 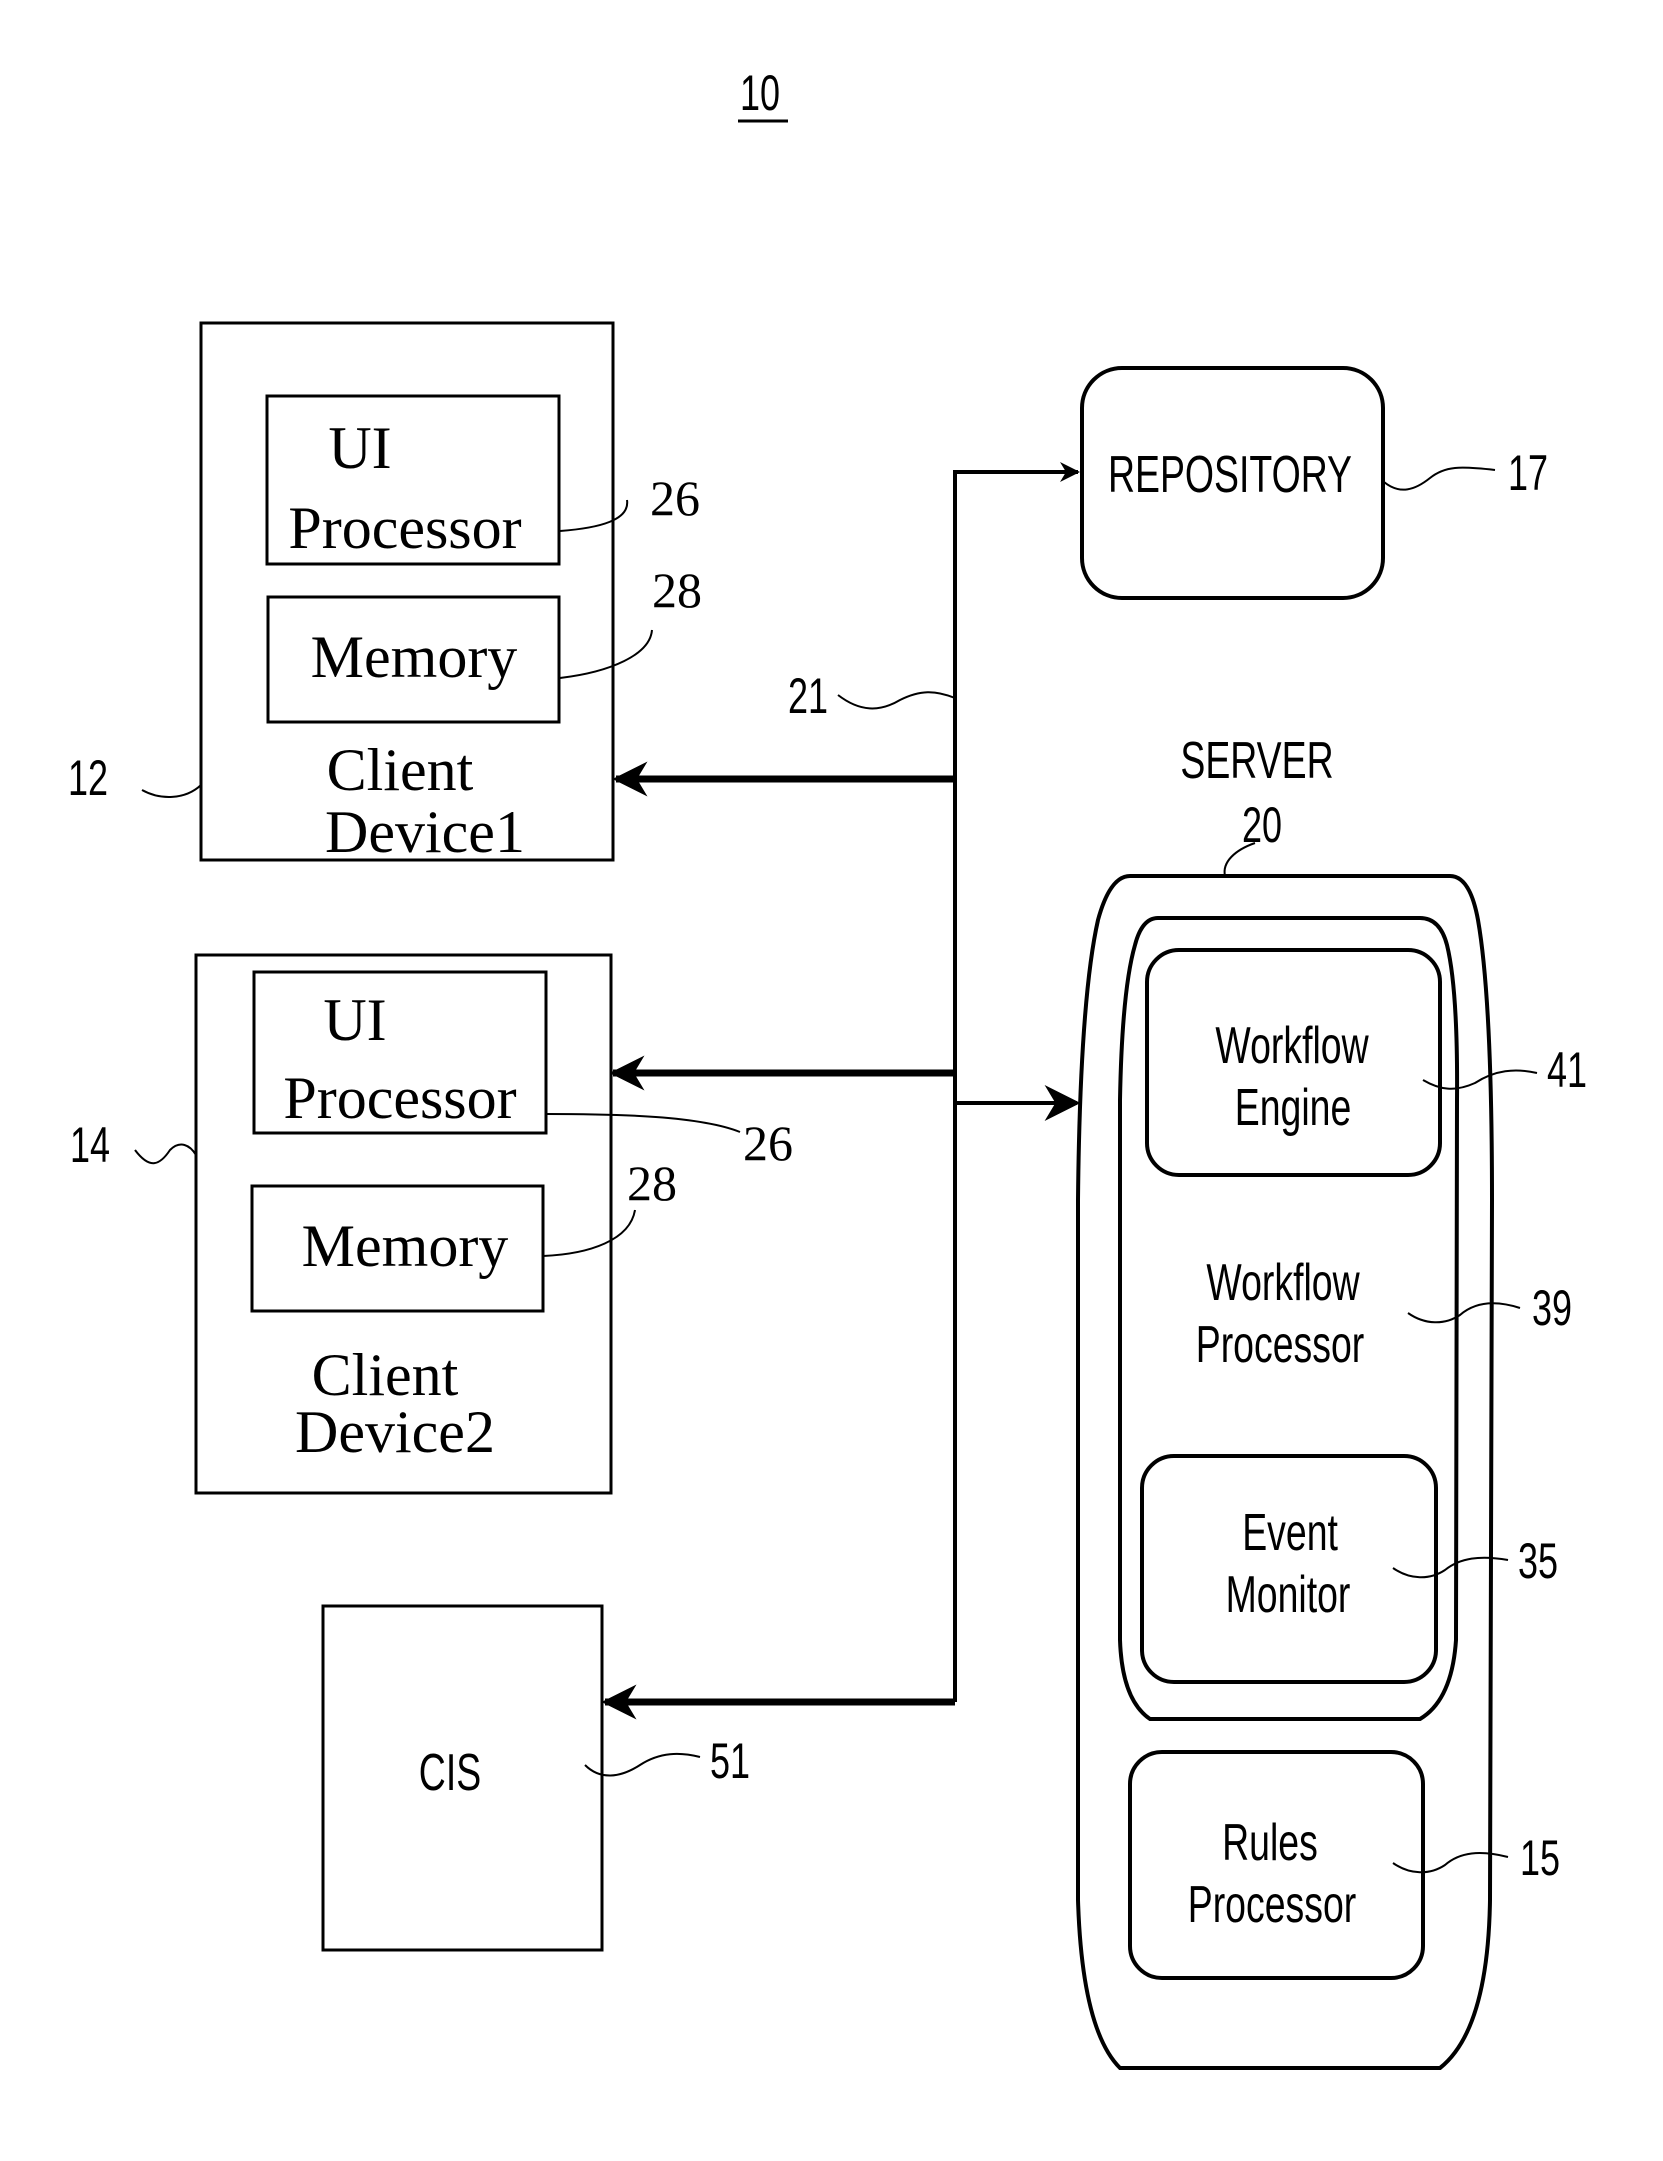 What do you see at coordinates (354, 1020) in the screenshot?
I see `client2-ui-processor-line1: UI` at bounding box center [354, 1020].